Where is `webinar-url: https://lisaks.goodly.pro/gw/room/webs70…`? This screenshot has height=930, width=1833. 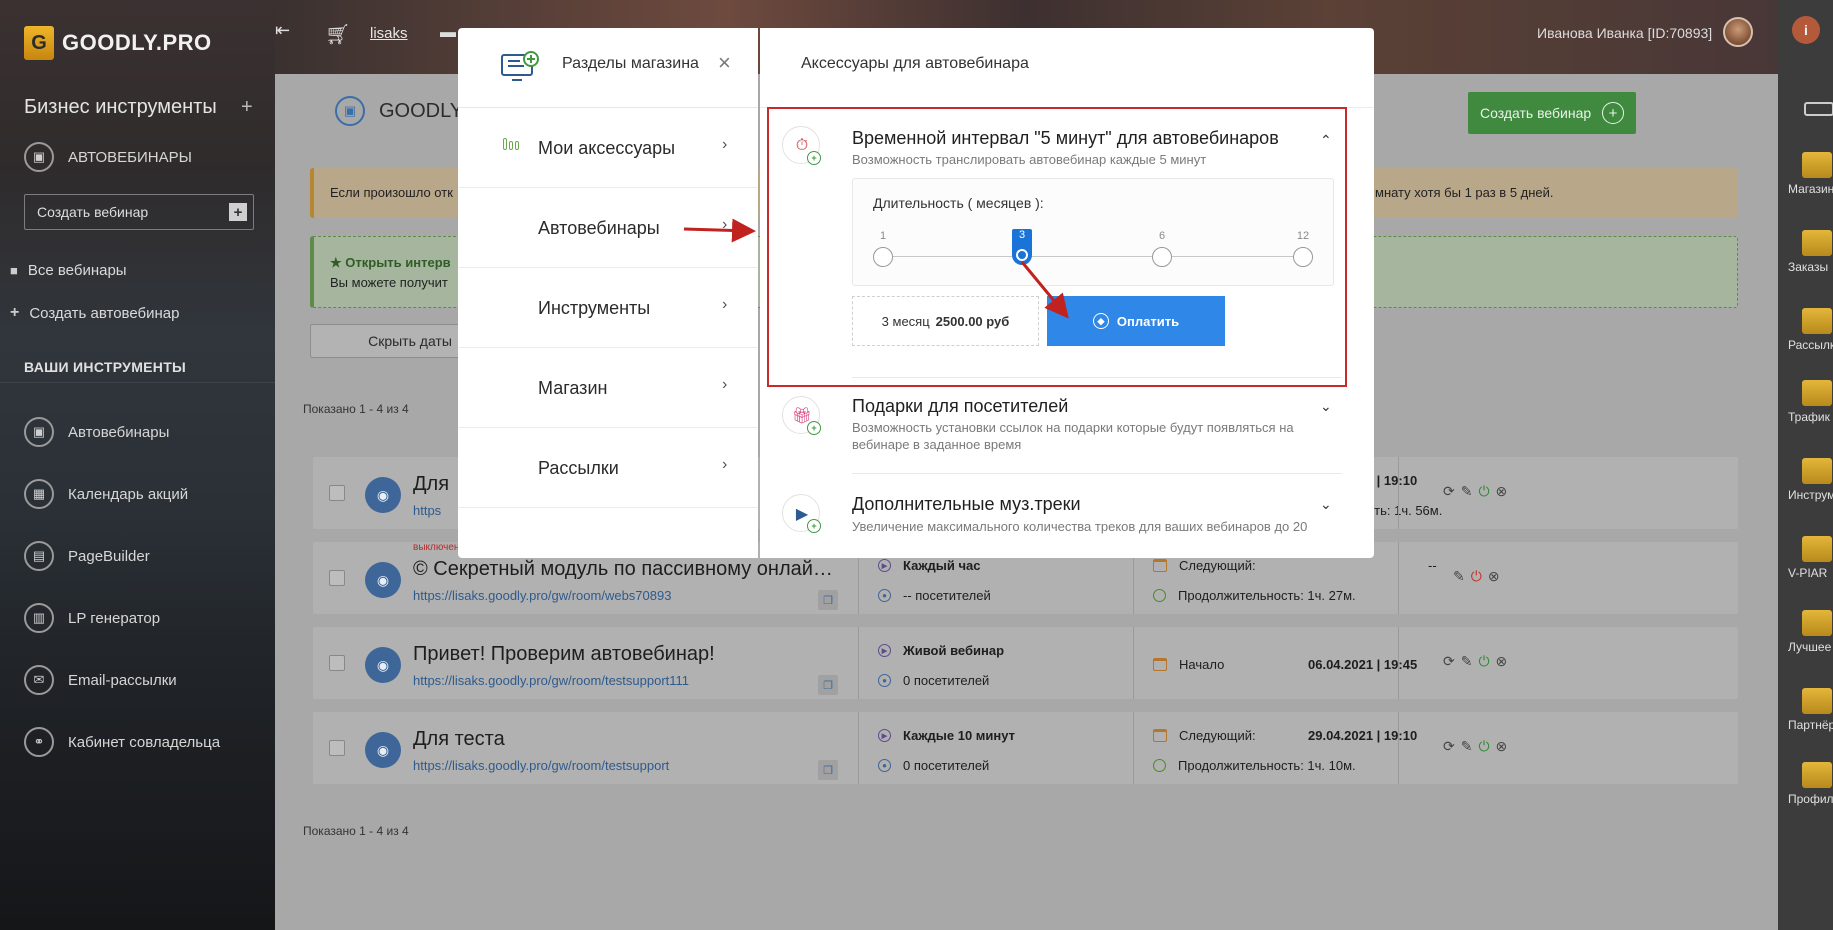
webinar-url: https://lisaks.goodly.pro/gw/room/webs70… is located at coordinates (542, 595).